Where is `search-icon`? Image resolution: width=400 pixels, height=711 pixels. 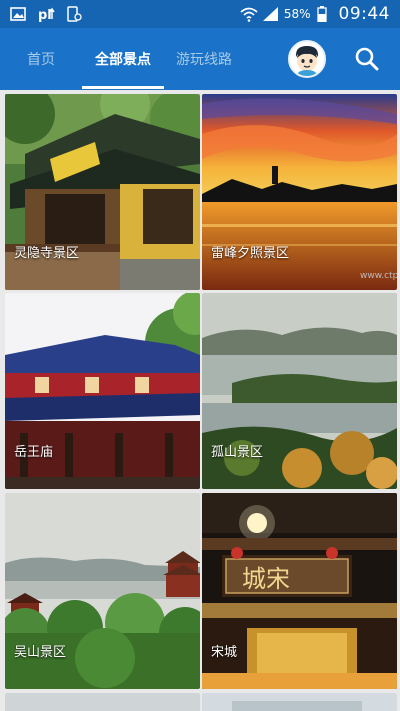 search-icon is located at coordinates (367, 59).